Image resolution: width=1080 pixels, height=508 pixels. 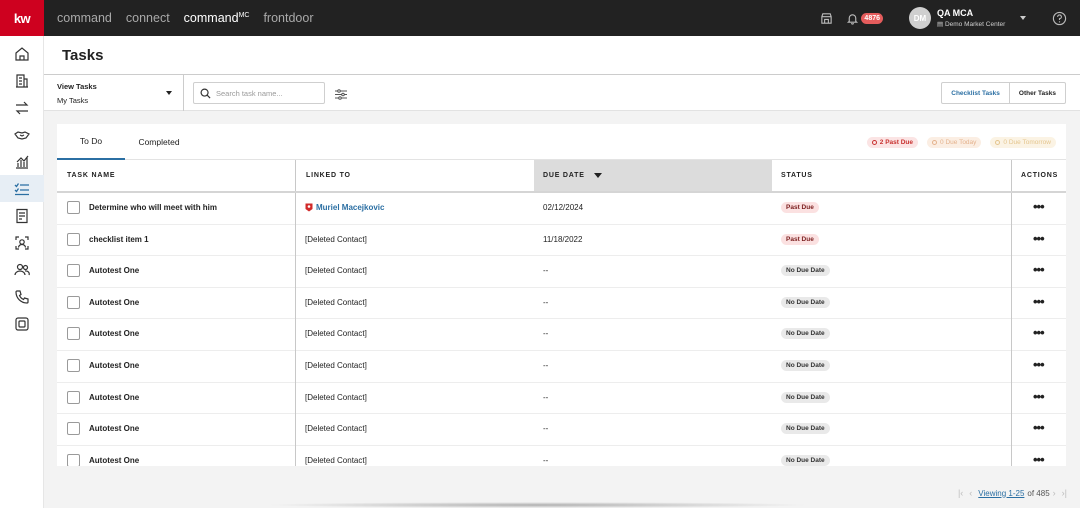 What do you see at coordinates (288, 18) in the screenshot?
I see `nav-frontdoor: frontdoor` at bounding box center [288, 18].